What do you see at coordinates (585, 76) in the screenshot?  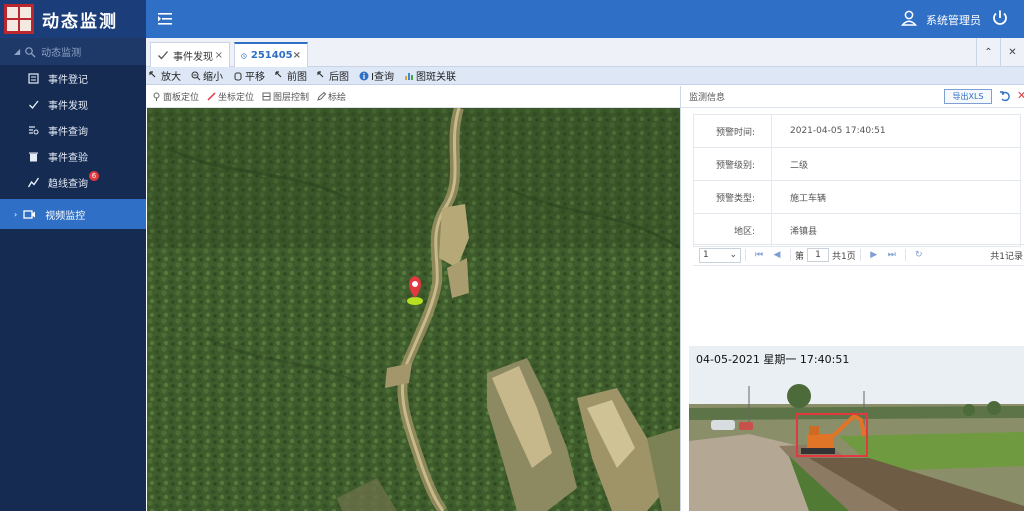 I see `map-toolbar: 放大 缩小 平移 前图 后图 I查询 图斑关联` at bounding box center [585, 76].